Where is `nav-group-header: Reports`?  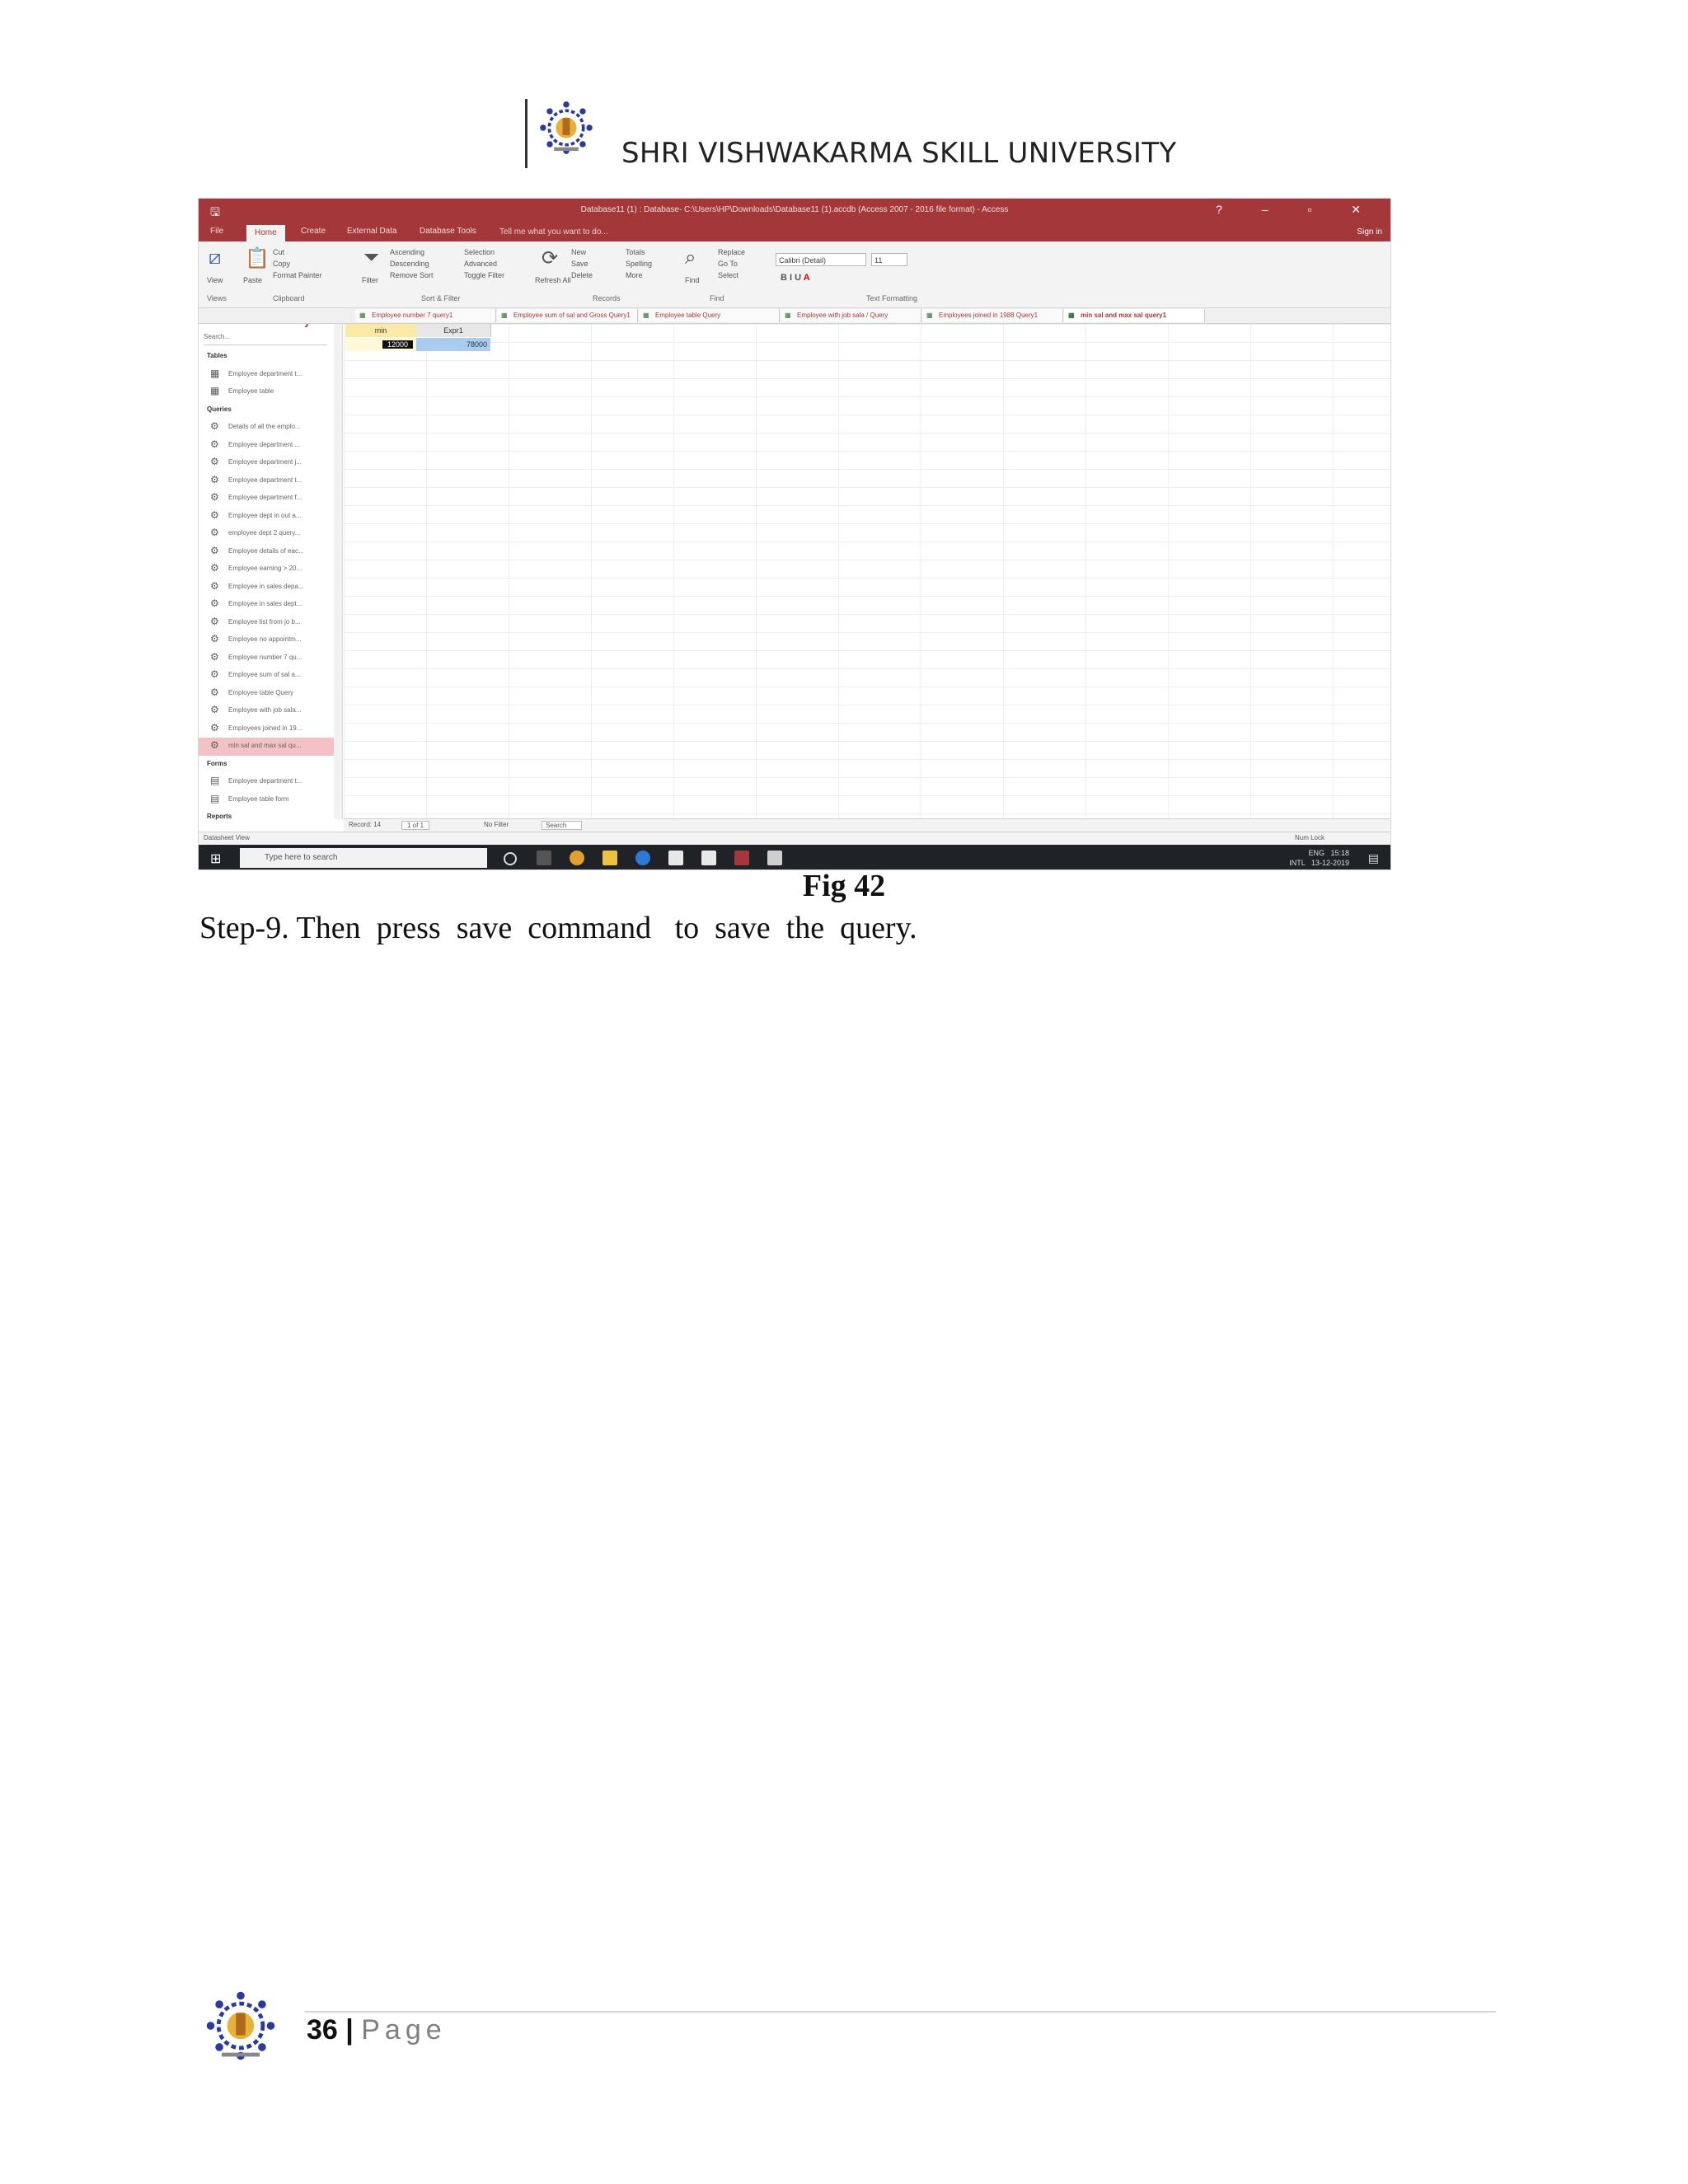
nav-group-header: Reports is located at coordinates (266, 817).